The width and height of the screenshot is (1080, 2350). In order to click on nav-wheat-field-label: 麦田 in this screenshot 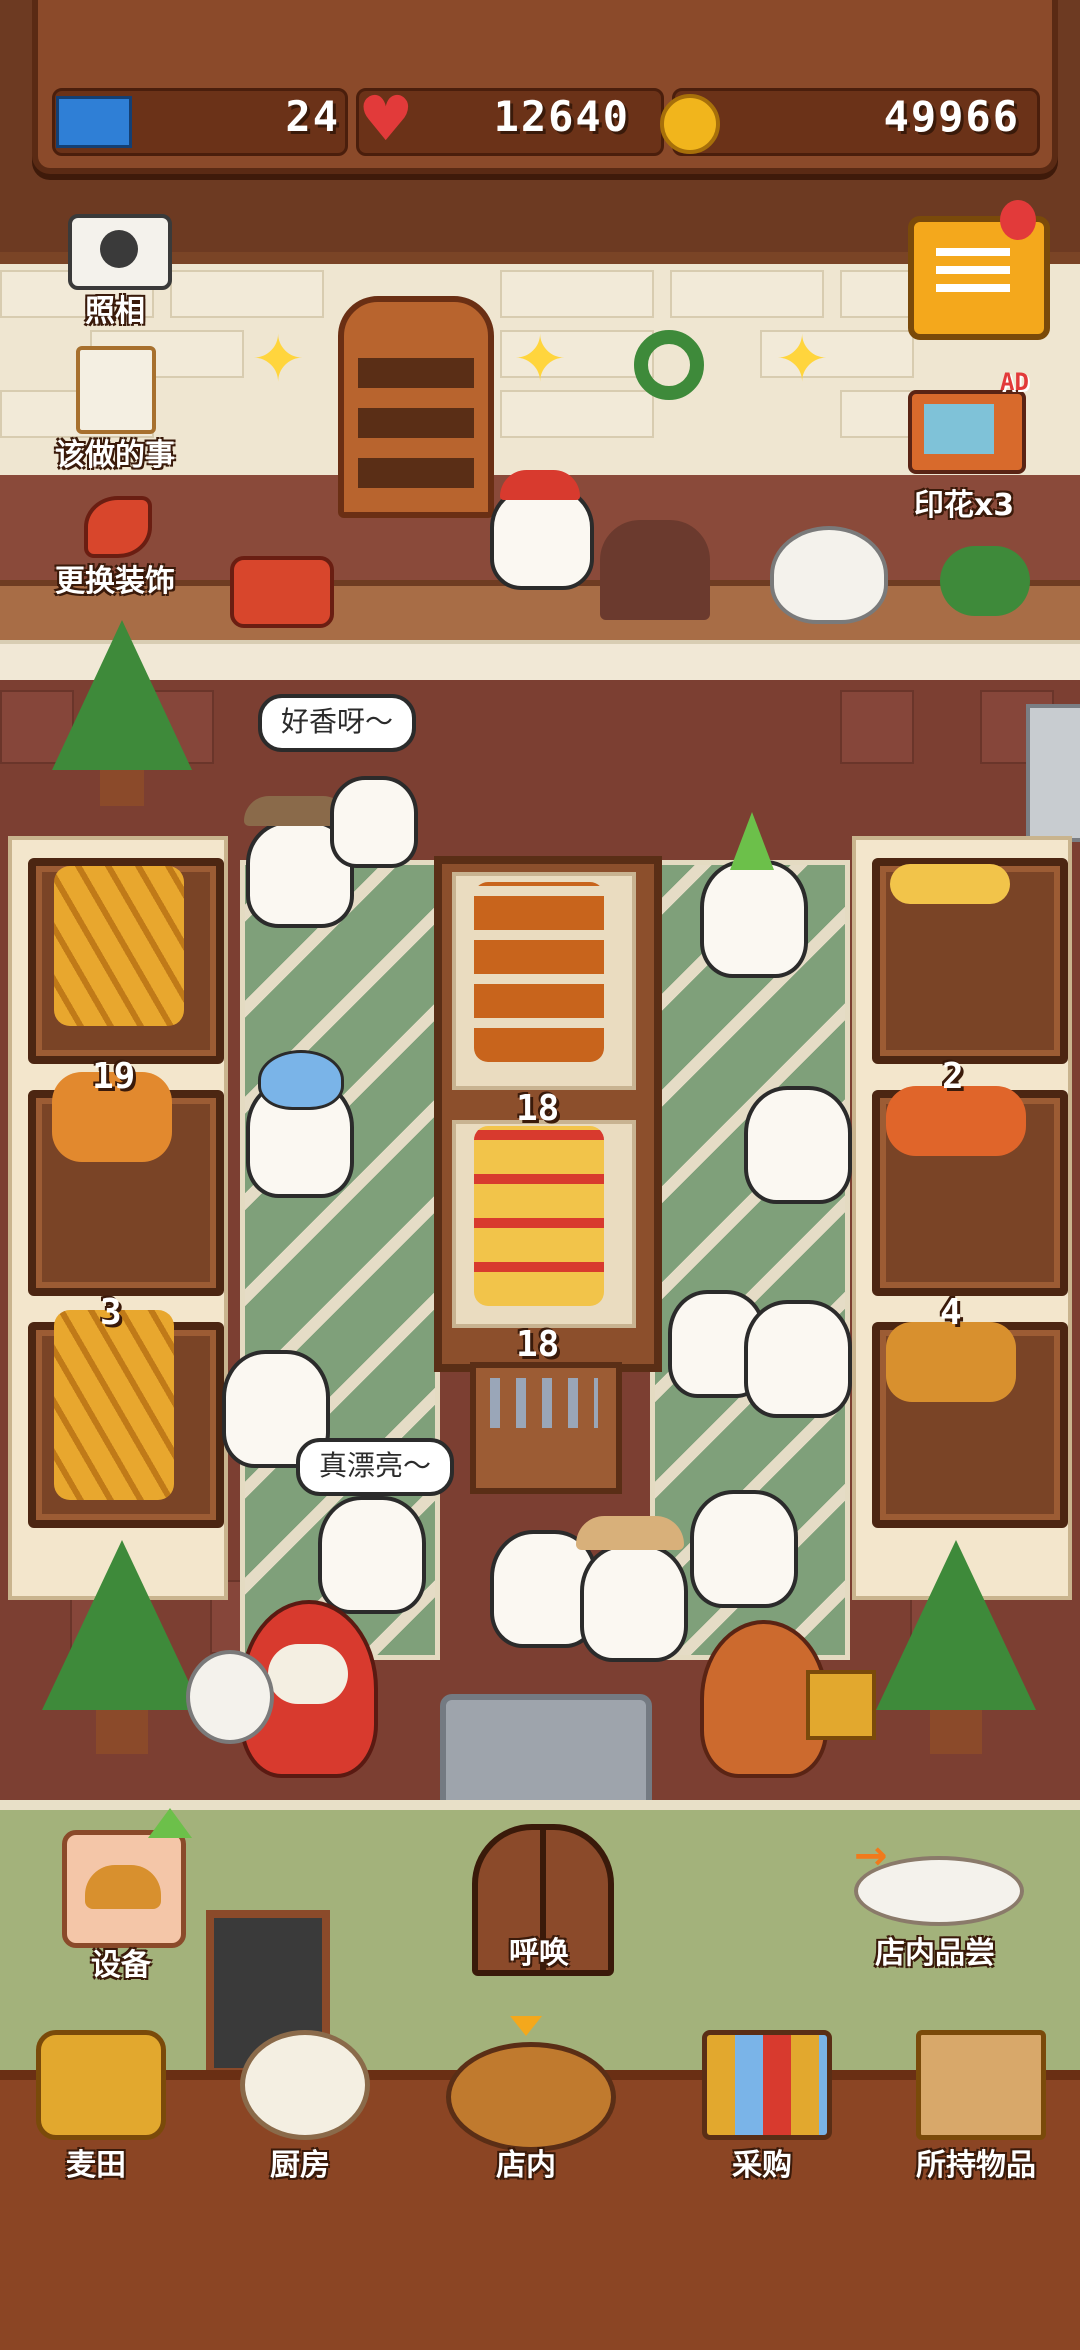, I will do `click(96, 2165)`.